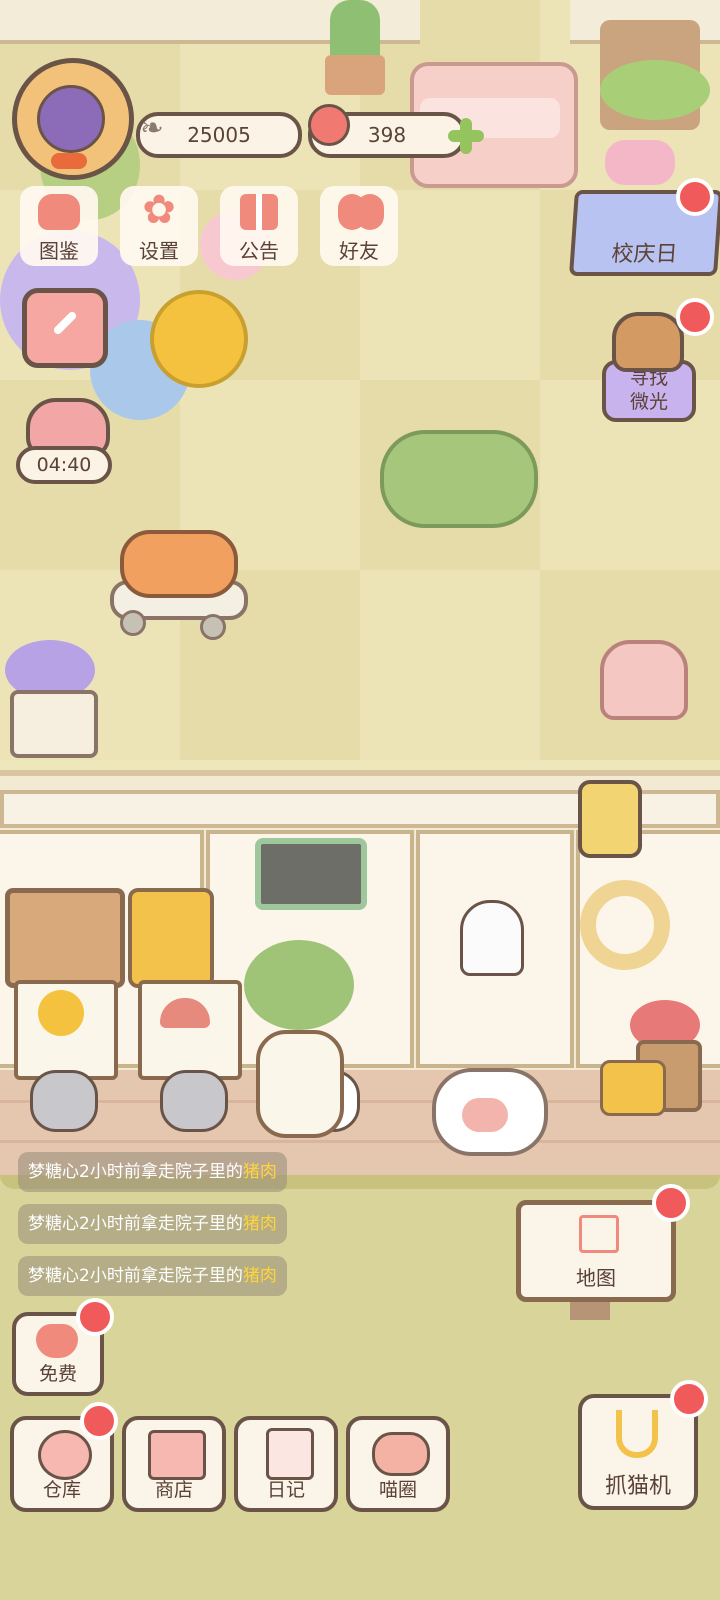 This screenshot has height=1600, width=720. I want to click on map-button: 地图, so click(596, 1251).